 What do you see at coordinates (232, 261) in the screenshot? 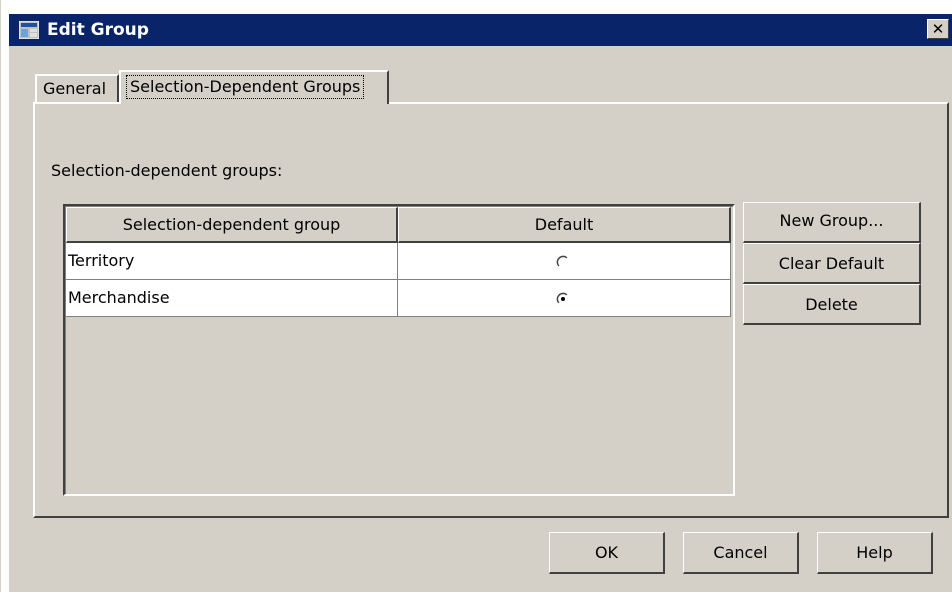
I see `group-name-cell: Territory` at bounding box center [232, 261].